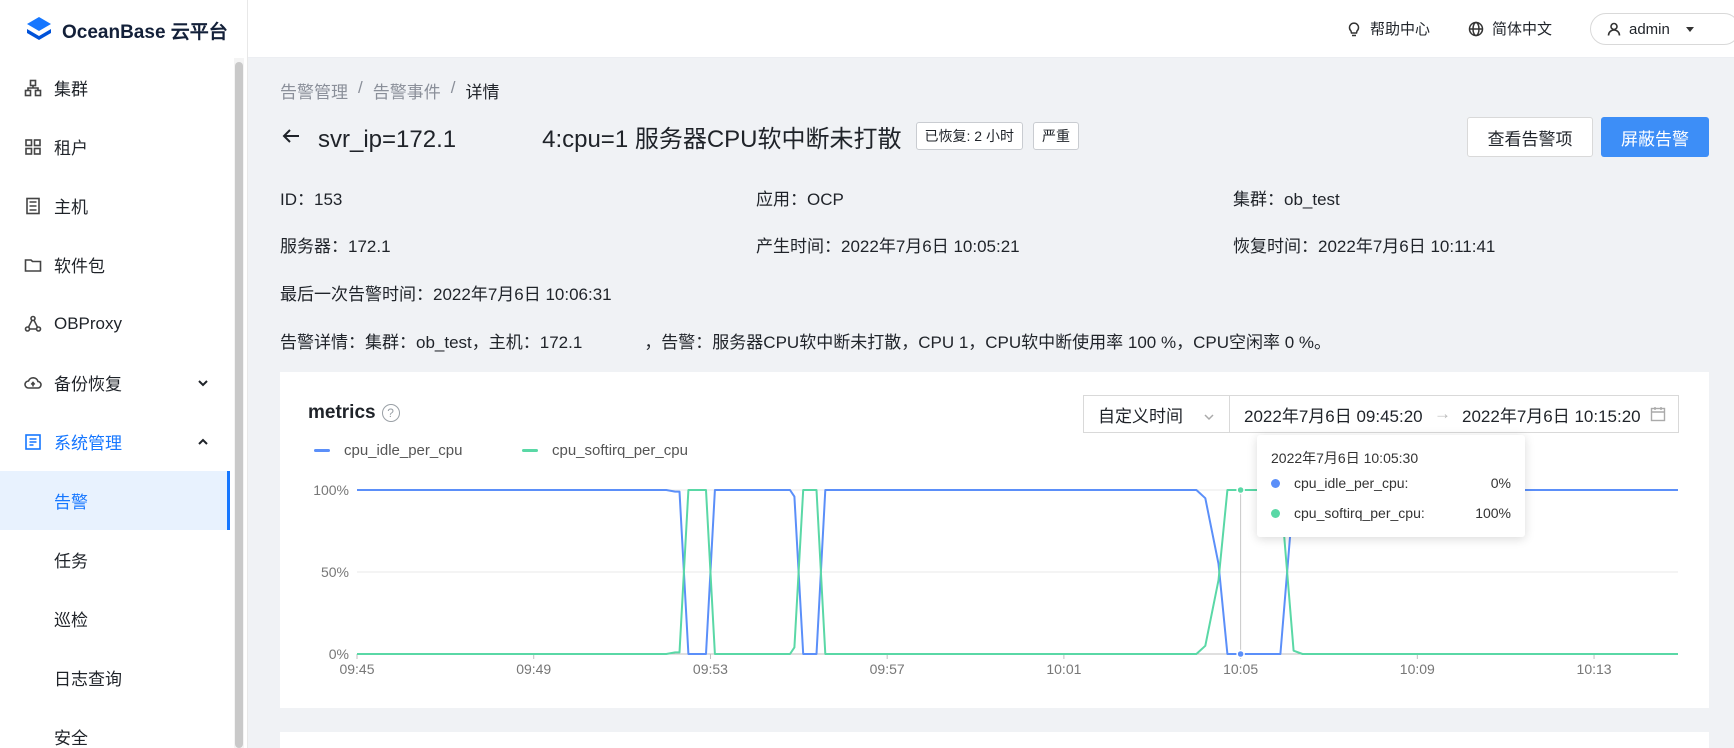  What do you see at coordinates (33, 383) in the screenshot?
I see `cloud-backup-icon` at bounding box center [33, 383].